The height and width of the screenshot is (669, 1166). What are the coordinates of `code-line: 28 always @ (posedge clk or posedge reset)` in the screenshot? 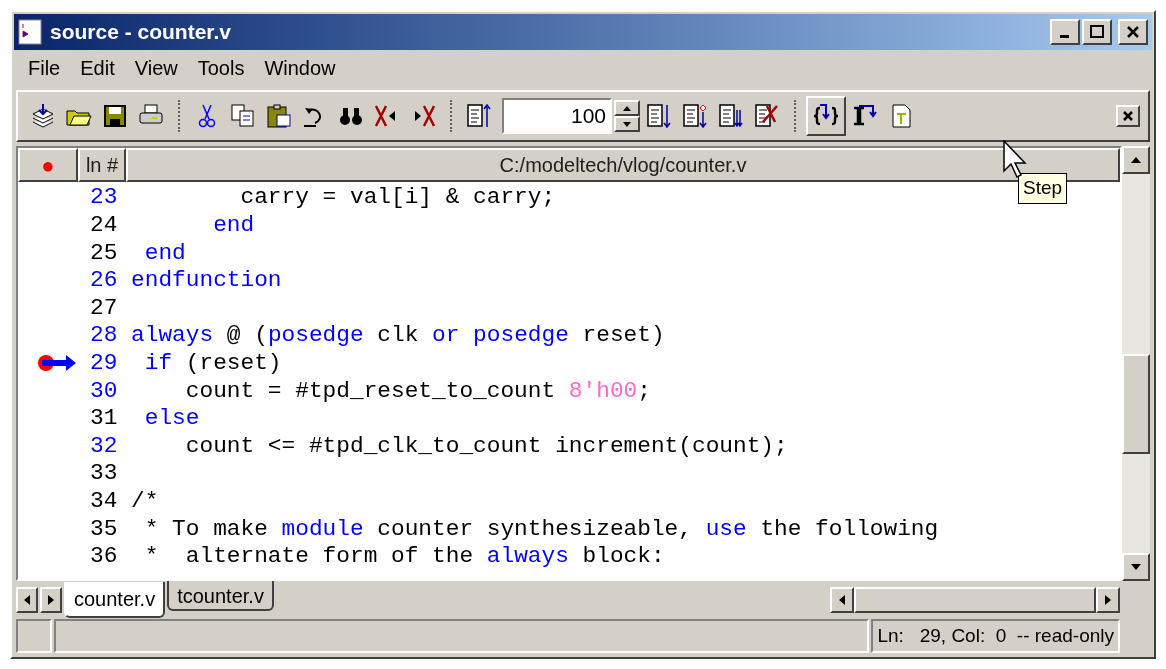 It's located at (377, 336).